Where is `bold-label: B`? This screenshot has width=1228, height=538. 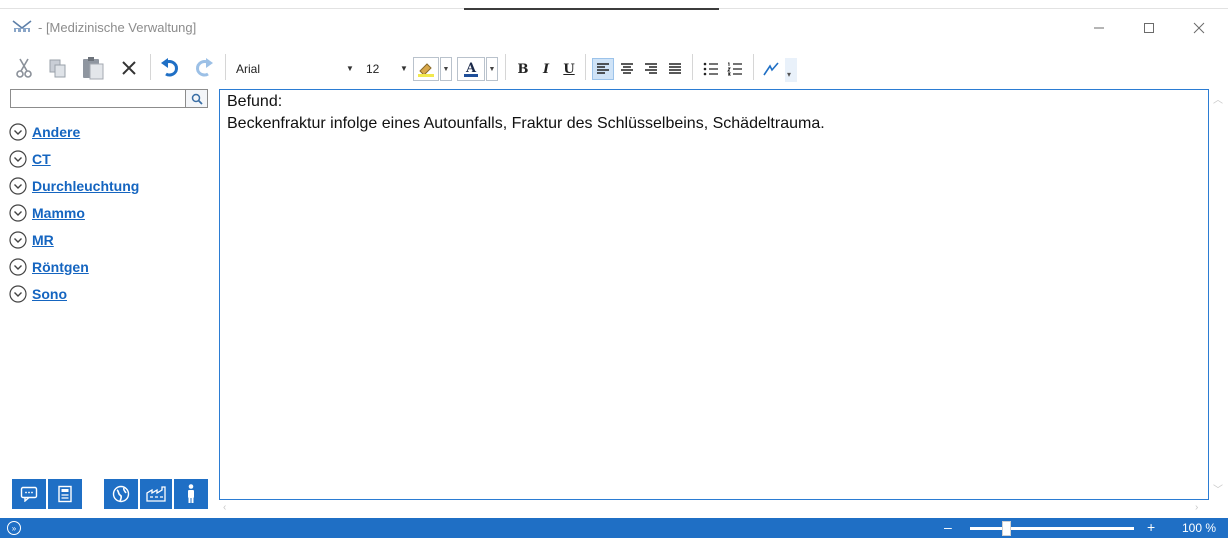 bold-label: B is located at coordinates (523, 69).